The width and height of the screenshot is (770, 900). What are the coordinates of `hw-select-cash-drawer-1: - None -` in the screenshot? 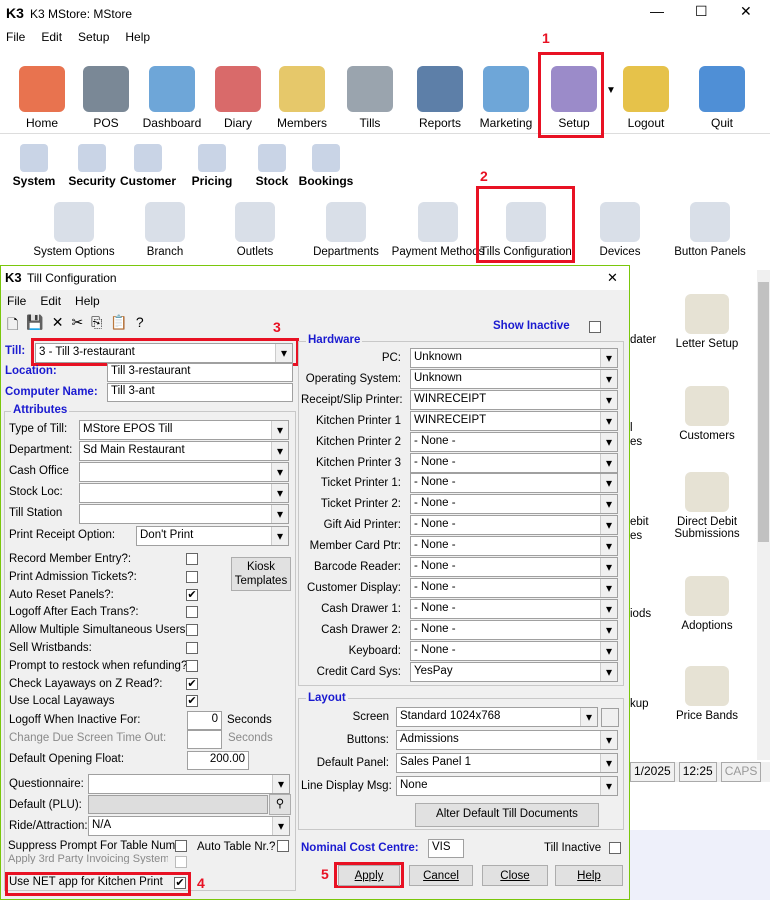 It's located at (514, 608).